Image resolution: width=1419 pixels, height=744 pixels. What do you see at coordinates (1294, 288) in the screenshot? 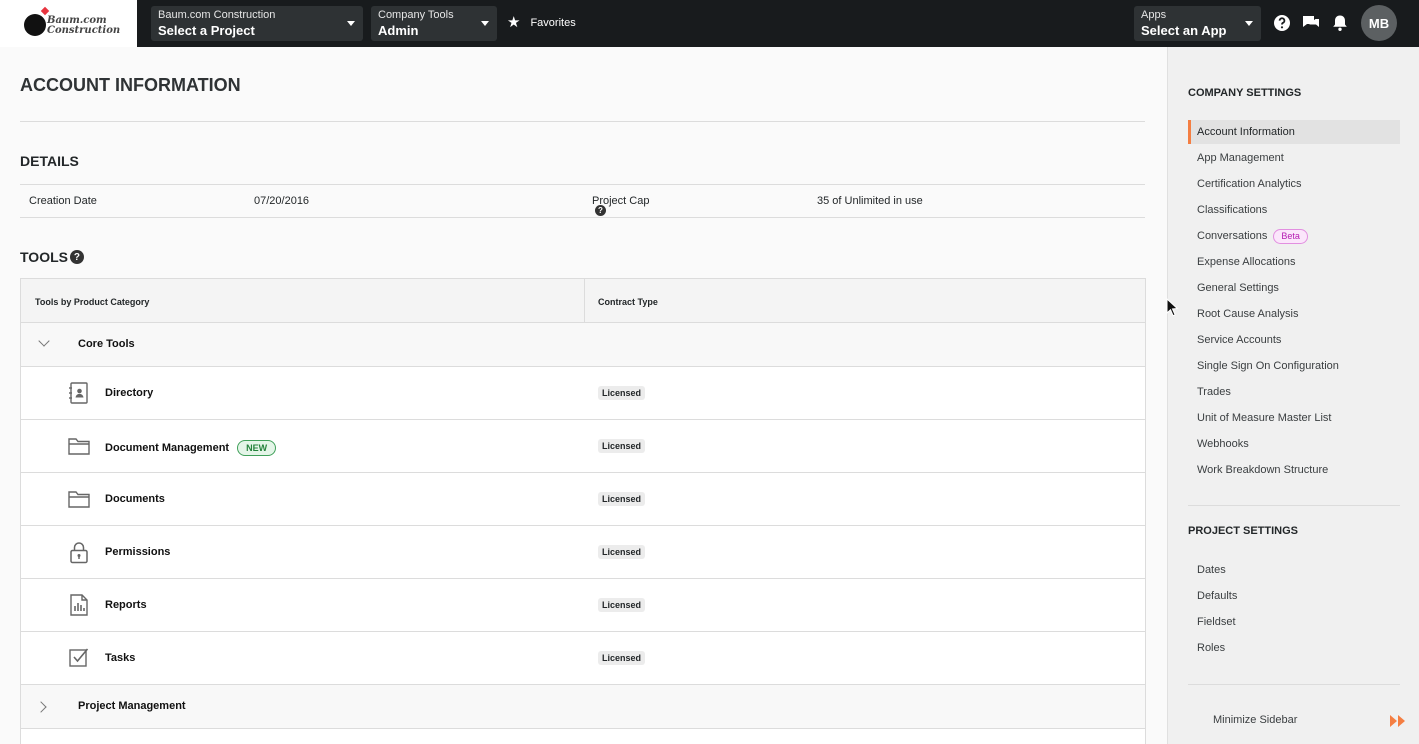
I see `sidebar-item-general-settings: General Settings` at bounding box center [1294, 288].